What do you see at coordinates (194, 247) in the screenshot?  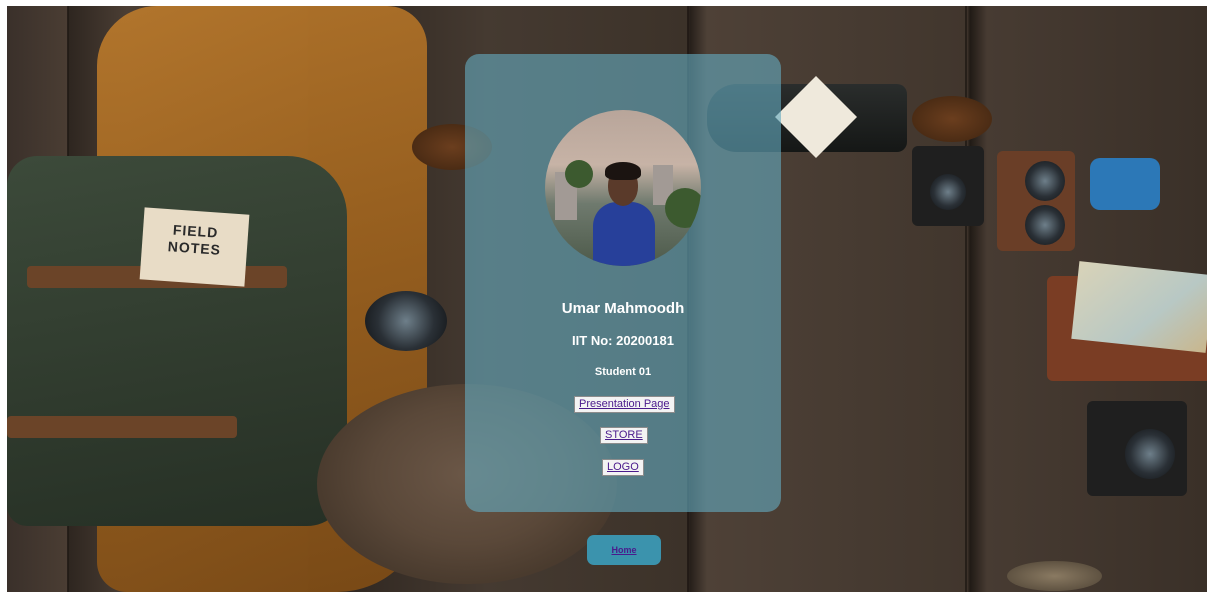 I see `field-notes-book: FIELD NOTES` at bounding box center [194, 247].